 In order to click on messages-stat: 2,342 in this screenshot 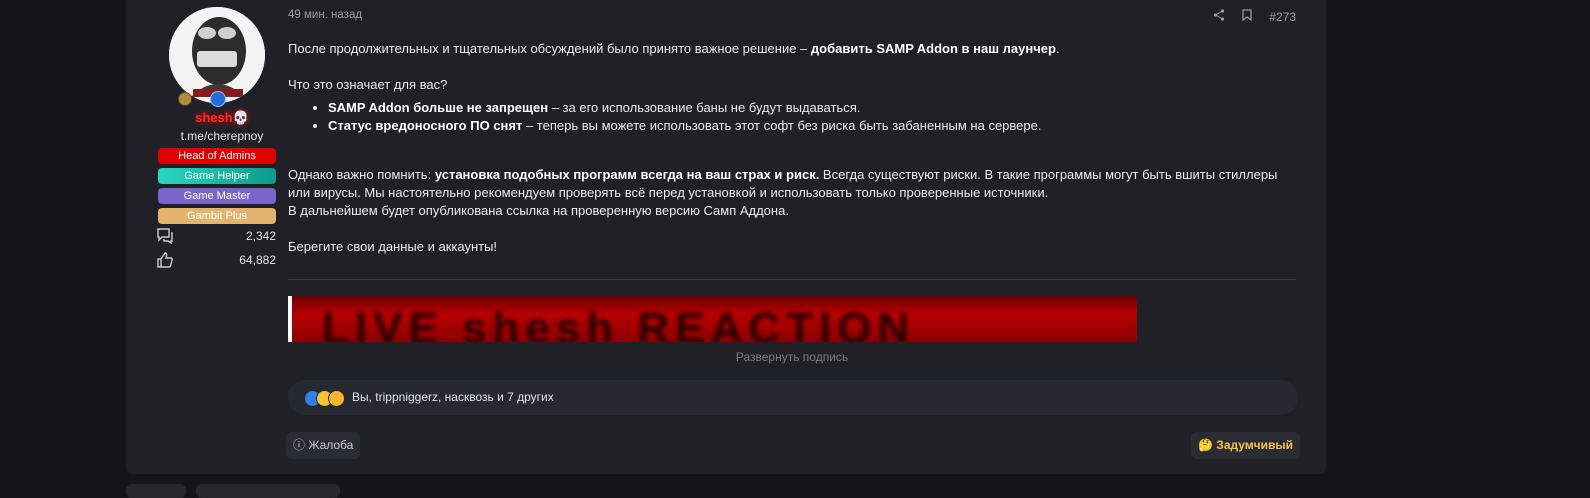, I will do `click(216, 236)`.